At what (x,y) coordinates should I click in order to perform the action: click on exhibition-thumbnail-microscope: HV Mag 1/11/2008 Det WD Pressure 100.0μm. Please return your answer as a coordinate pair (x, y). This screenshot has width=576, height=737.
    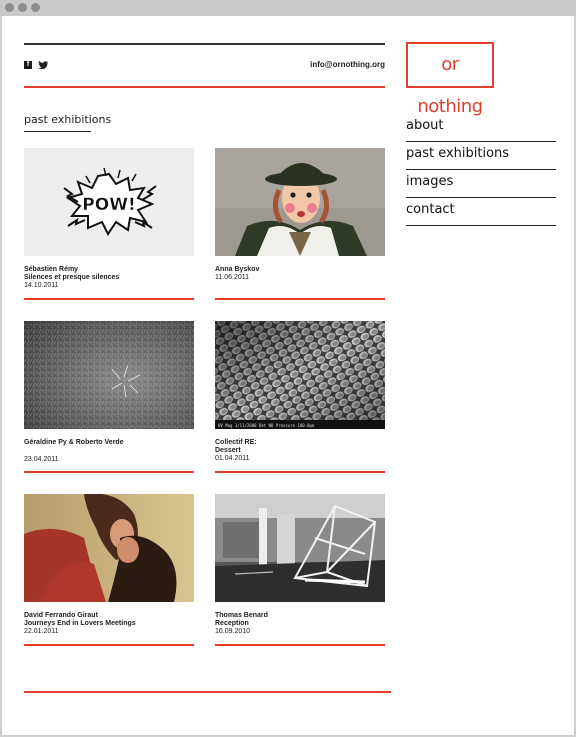
    Looking at the image, I should click on (300, 375).